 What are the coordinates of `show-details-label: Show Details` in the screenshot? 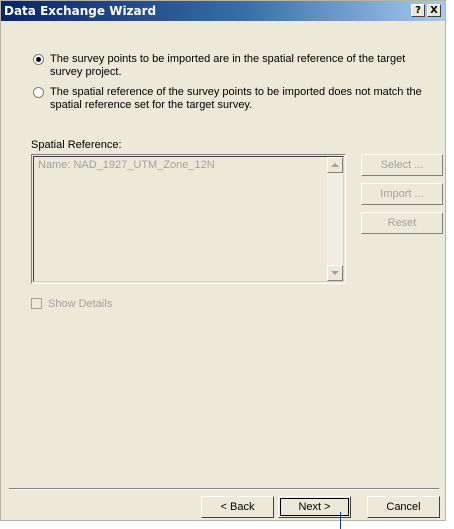 It's located at (80, 304).